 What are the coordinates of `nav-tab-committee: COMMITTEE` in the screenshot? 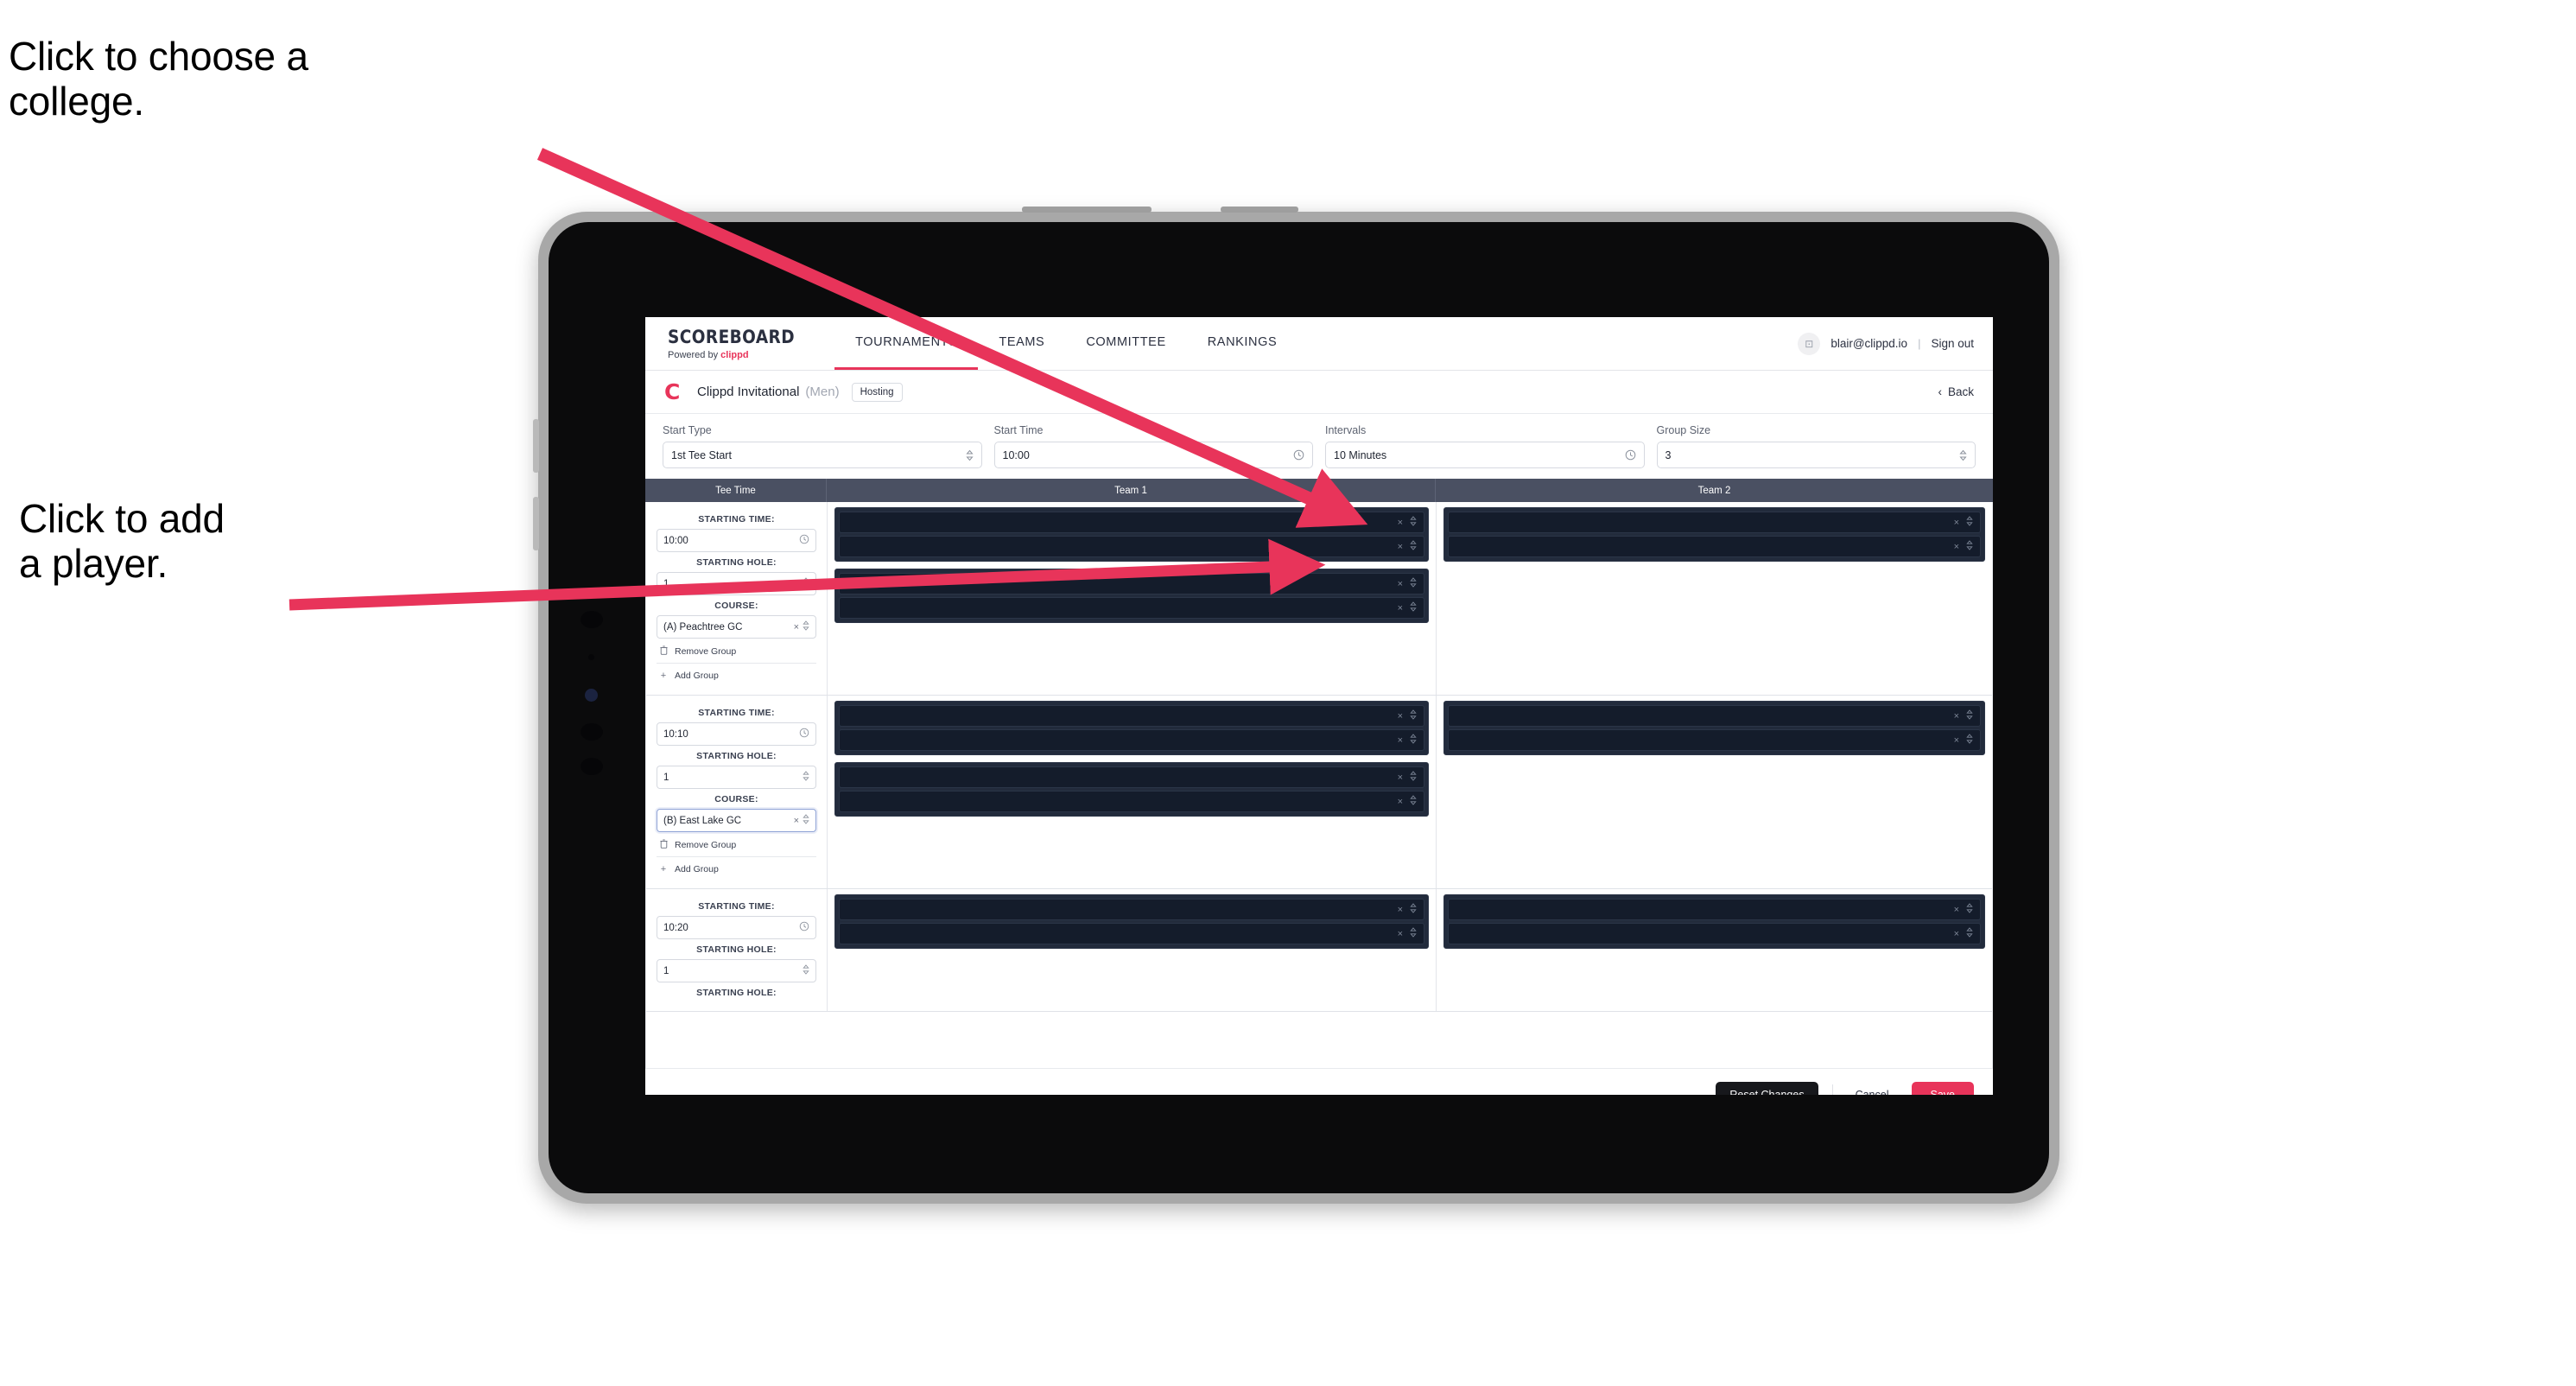 It's located at (1125, 343).